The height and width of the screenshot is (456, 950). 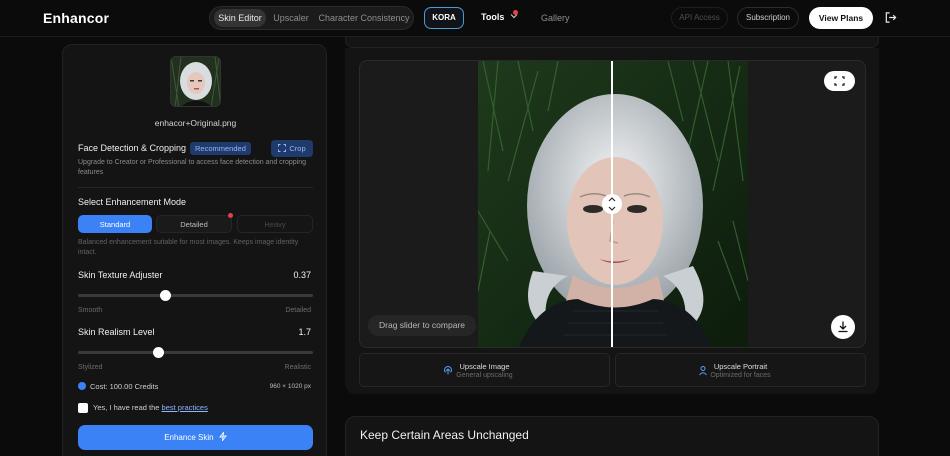 I want to click on compare-handle-icon, so click(x=612, y=204).